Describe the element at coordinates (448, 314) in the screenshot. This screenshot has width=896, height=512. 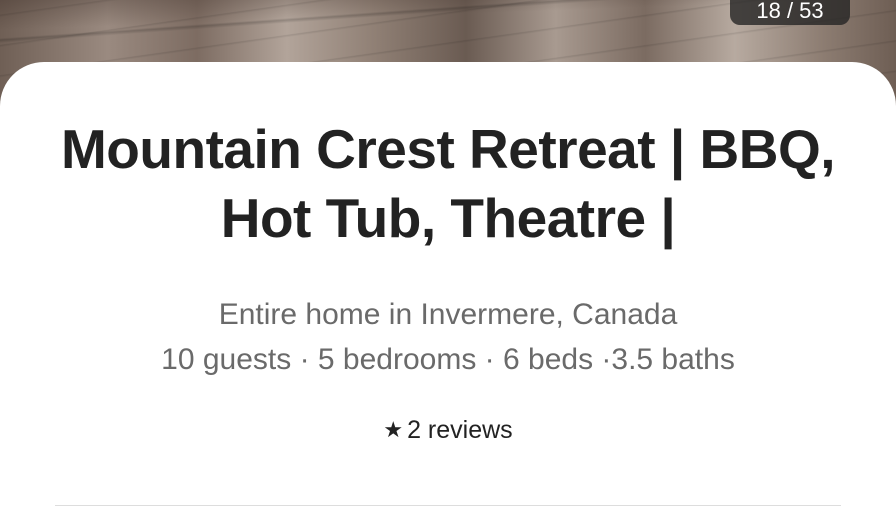
I see `listing-location: Entire home in Invermere, Canada` at that location.